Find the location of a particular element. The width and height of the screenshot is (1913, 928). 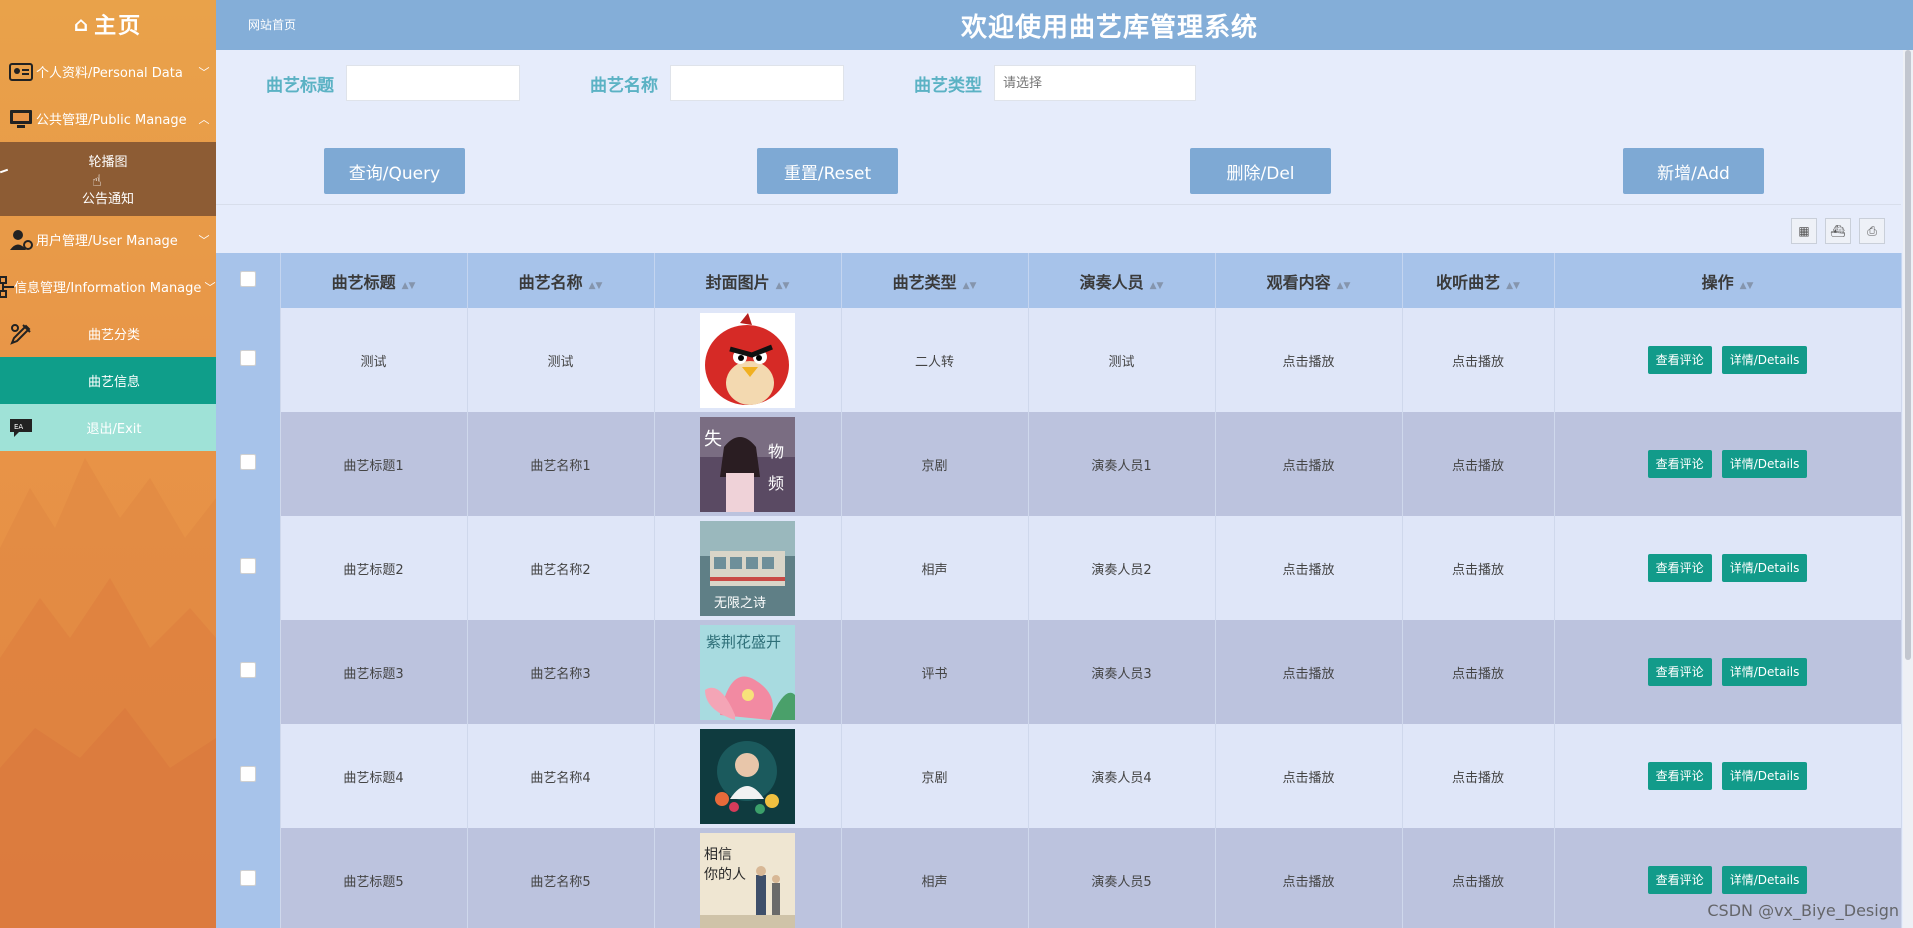

table-row: 测试 测试 二人转 测试 点击播放 点击播放 查看评论 详情/Details is located at coordinates (1059, 360).